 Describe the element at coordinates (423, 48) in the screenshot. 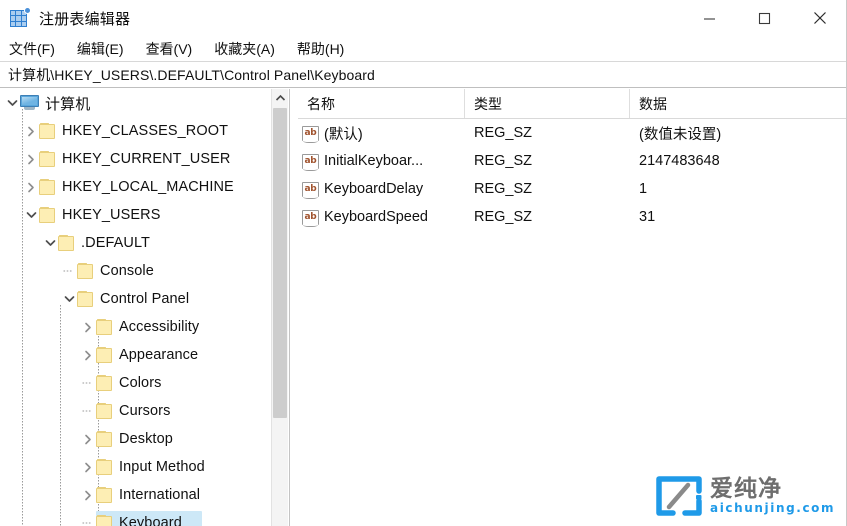

I see `menu-bar: 文件(F) 编辑(E) 查看(V) 收藏夹(A) 帮助(H)` at that location.